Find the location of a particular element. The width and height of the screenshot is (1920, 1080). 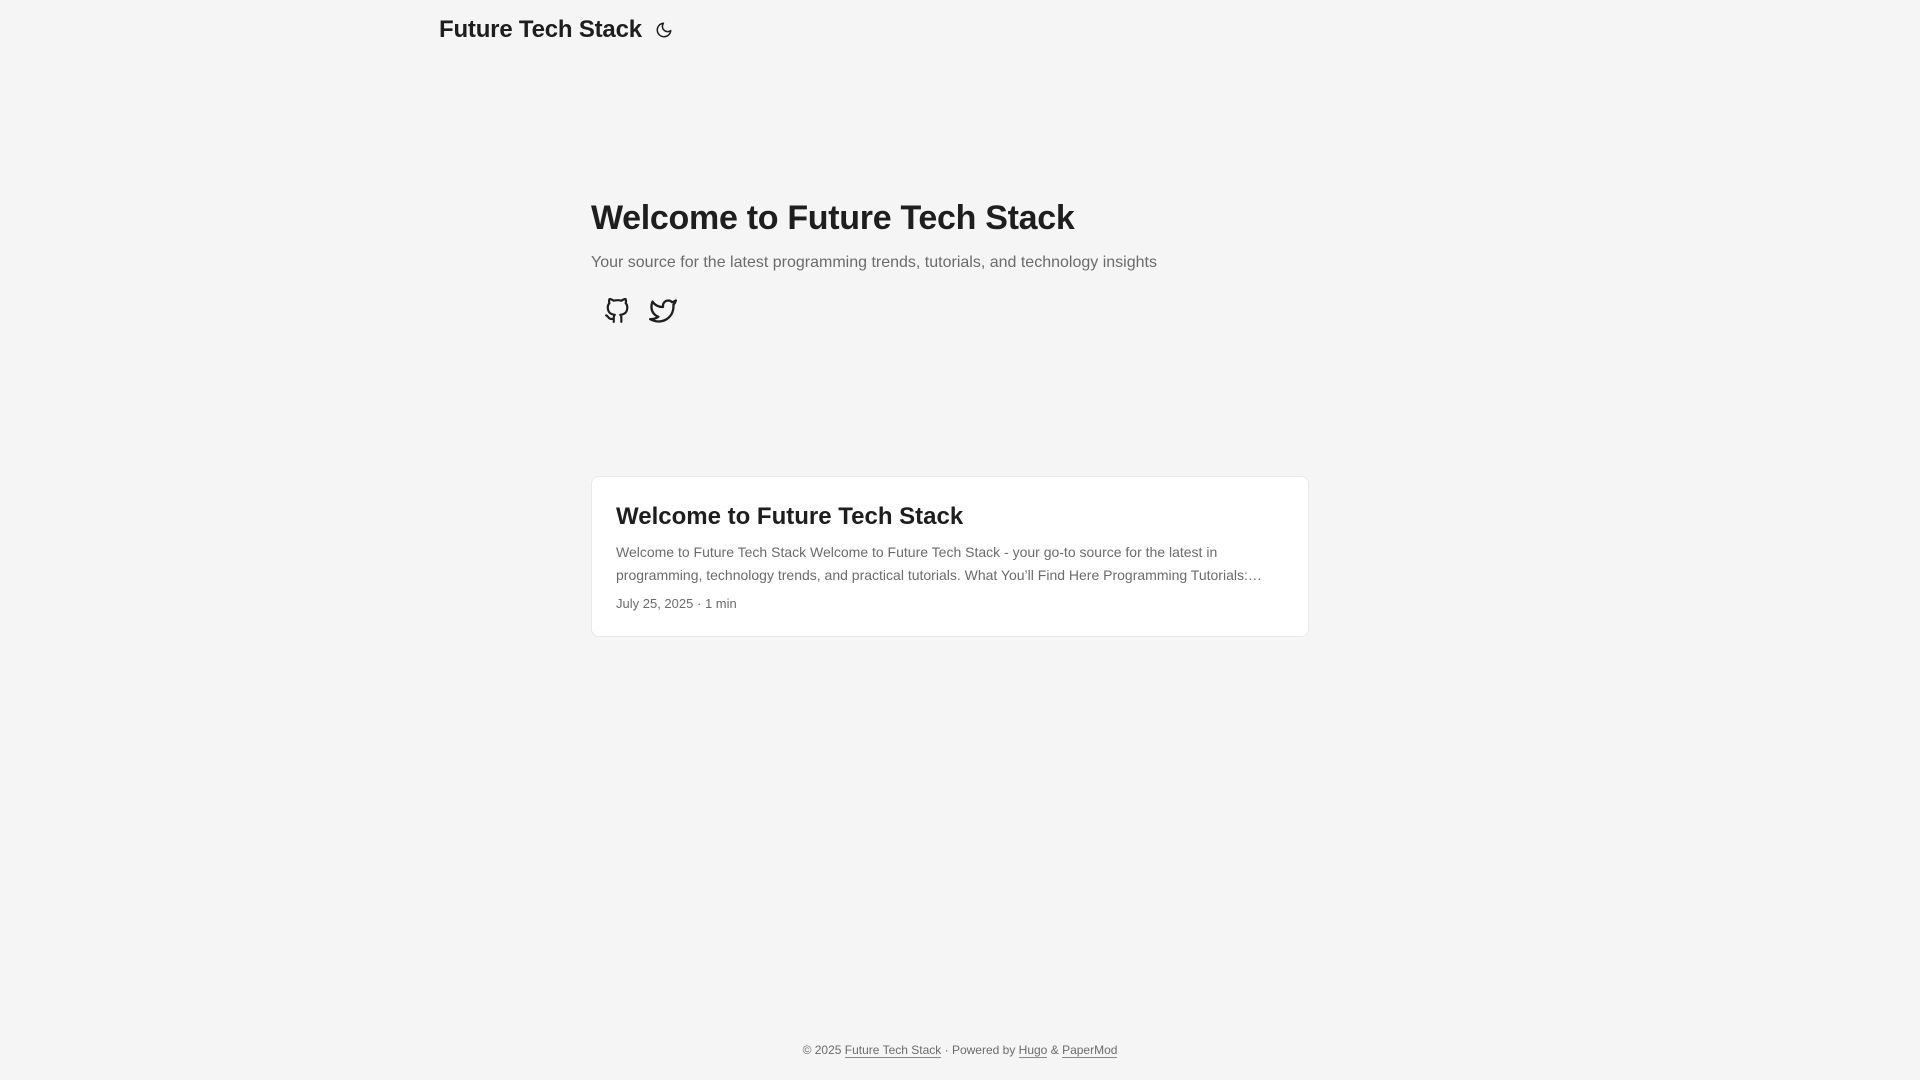

post-title: Welcome to Future Tech Stack is located at coordinates (950, 517).